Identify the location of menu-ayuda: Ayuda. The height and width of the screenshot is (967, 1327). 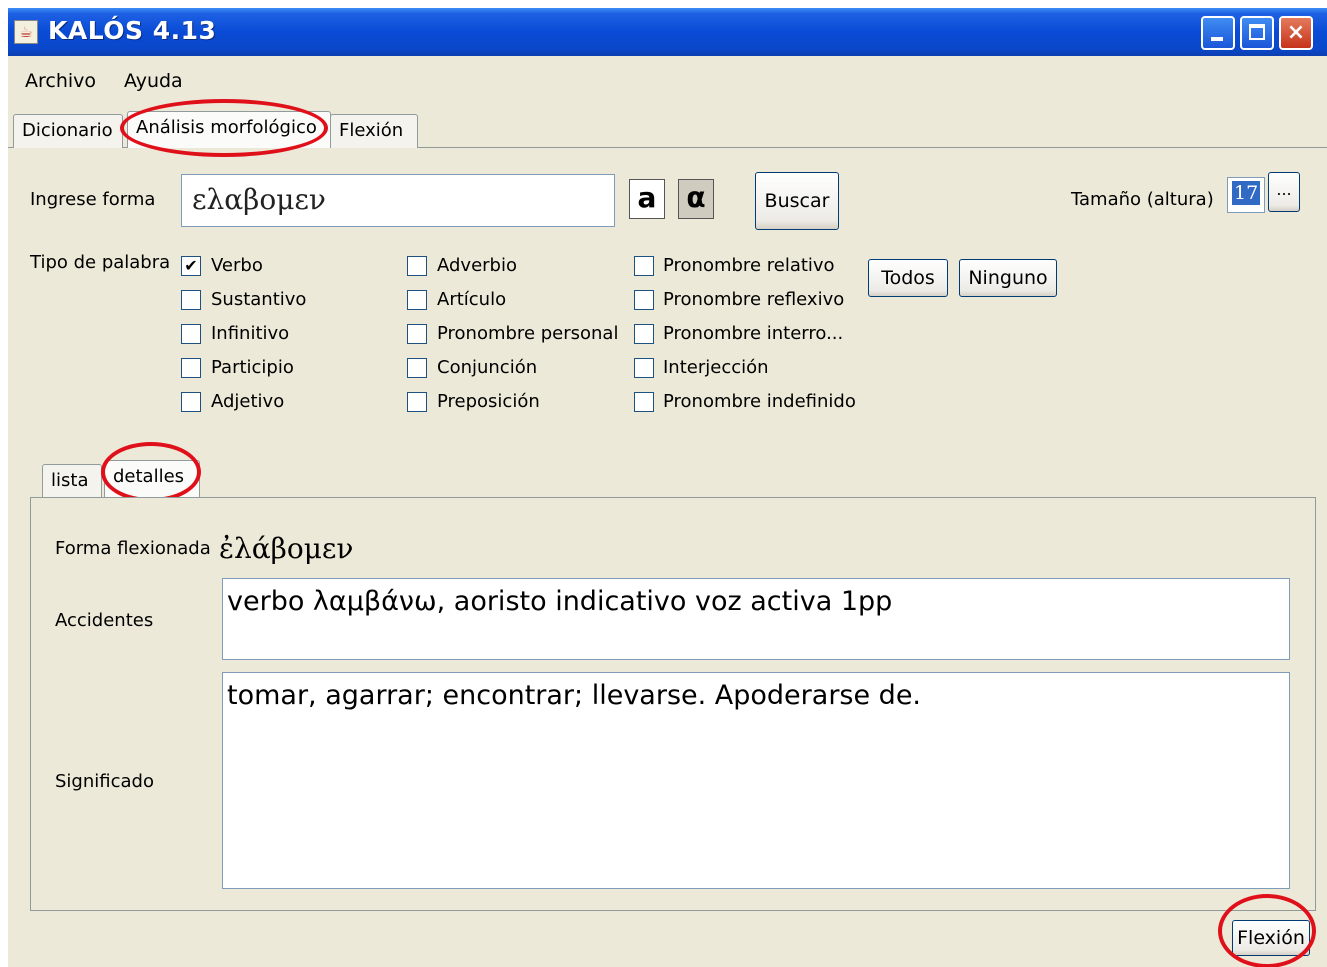
(153, 81).